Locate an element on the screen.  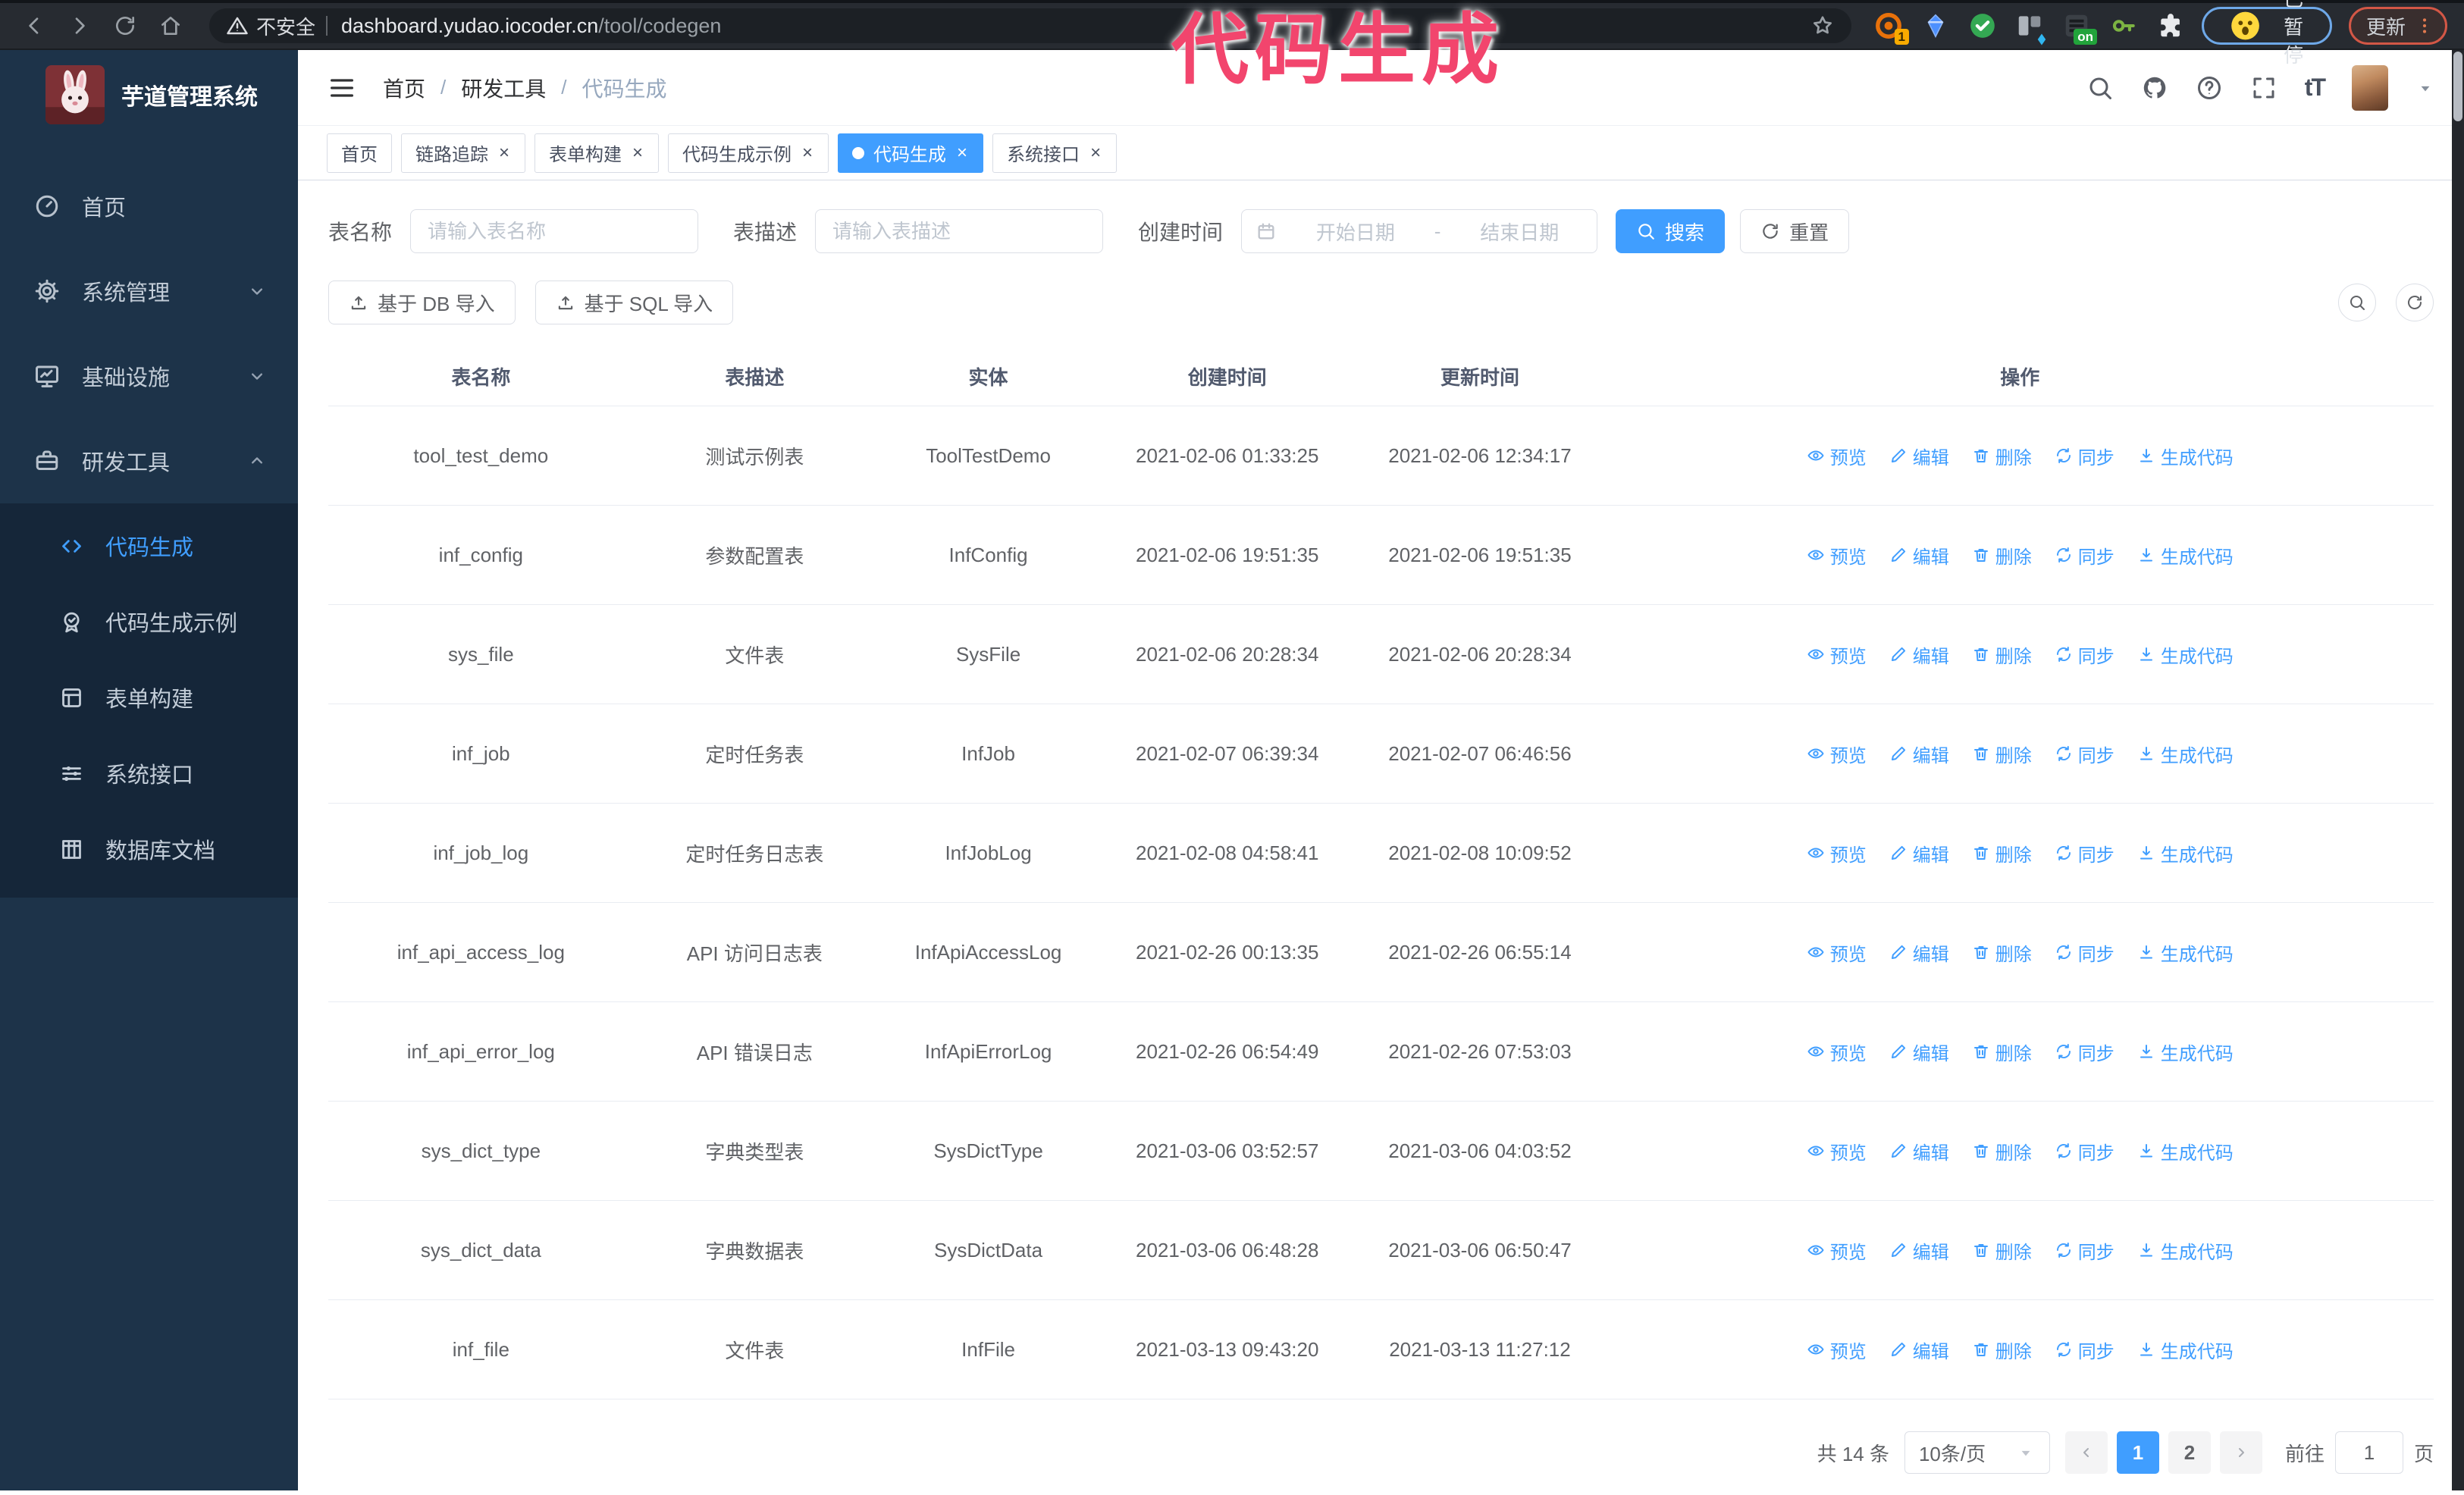
sidebar-item-infra: 基础设施 is located at coordinates (149, 376).